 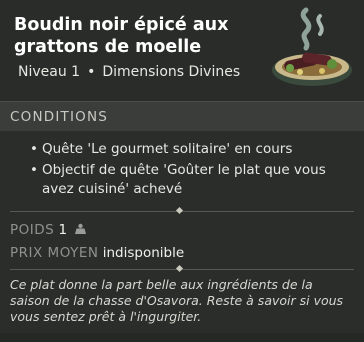 I want to click on price-value: indisponible, so click(x=143, y=253).